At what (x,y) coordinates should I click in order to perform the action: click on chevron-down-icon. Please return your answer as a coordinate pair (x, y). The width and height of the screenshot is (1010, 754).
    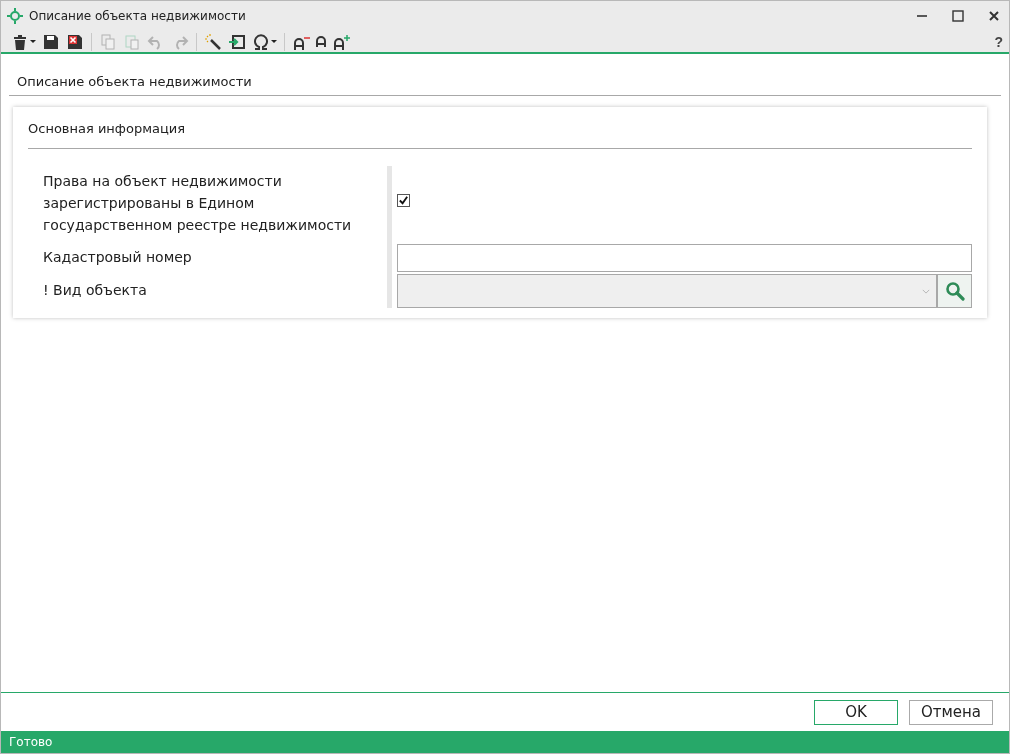
    Looking at the image, I should click on (926, 291).